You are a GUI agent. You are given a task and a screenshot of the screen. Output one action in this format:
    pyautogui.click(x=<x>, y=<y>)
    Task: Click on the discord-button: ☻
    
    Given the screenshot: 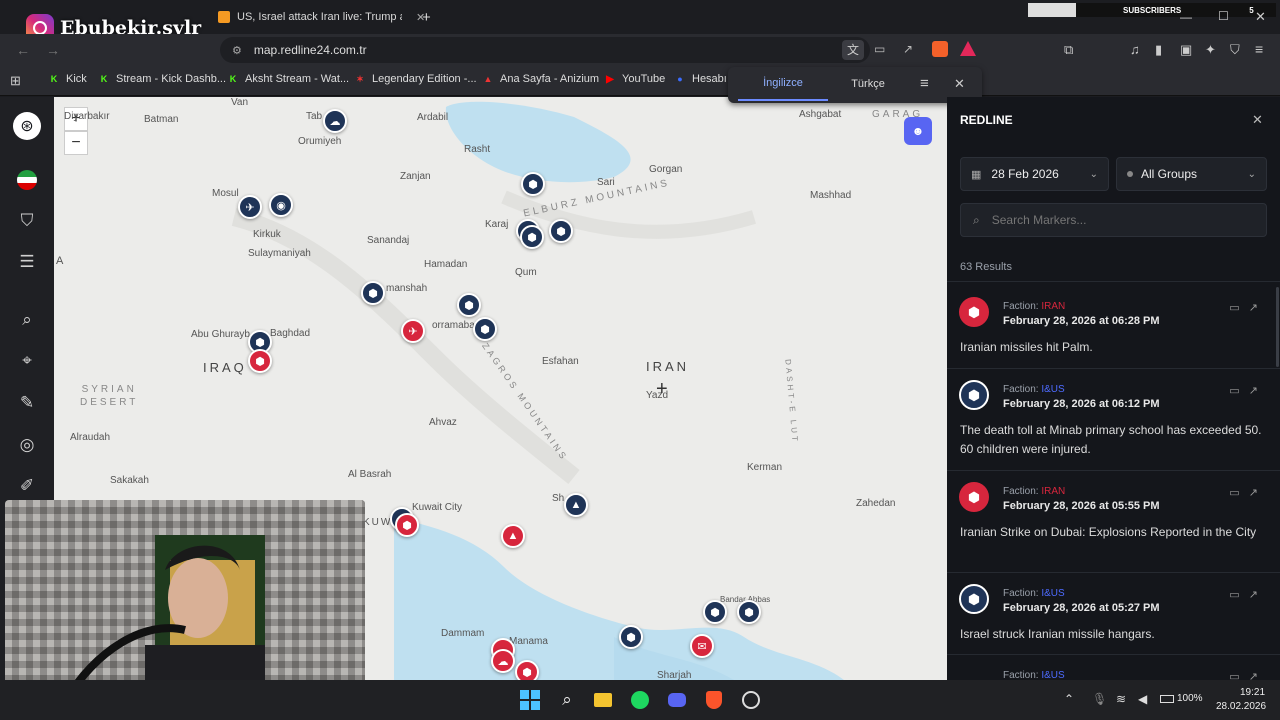 What is the action you would take?
    pyautogui.click(x=918, y=131)
    